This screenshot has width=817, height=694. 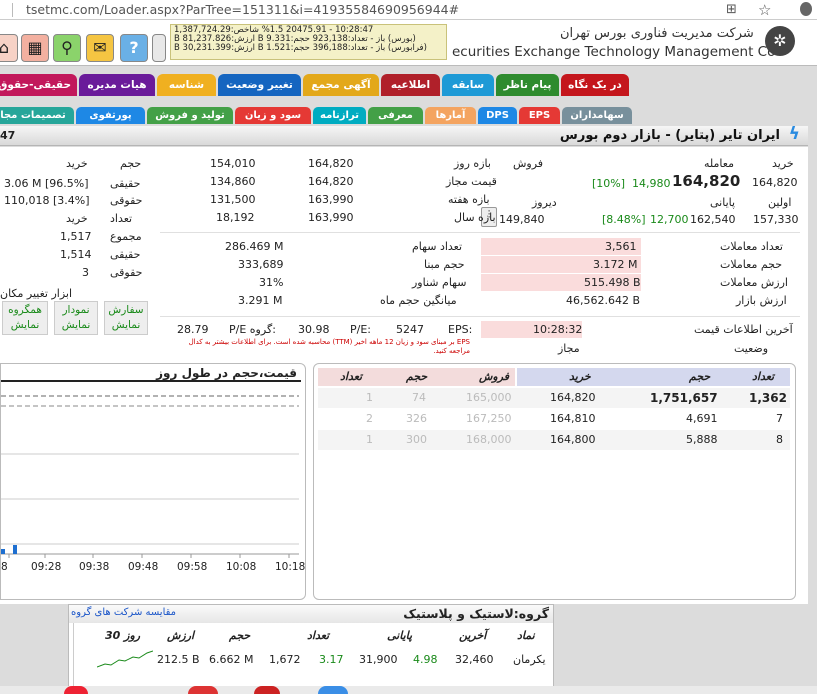 I want to click on stats-label-trade-count: تعداد معاملات, so click(x=751, y=246).